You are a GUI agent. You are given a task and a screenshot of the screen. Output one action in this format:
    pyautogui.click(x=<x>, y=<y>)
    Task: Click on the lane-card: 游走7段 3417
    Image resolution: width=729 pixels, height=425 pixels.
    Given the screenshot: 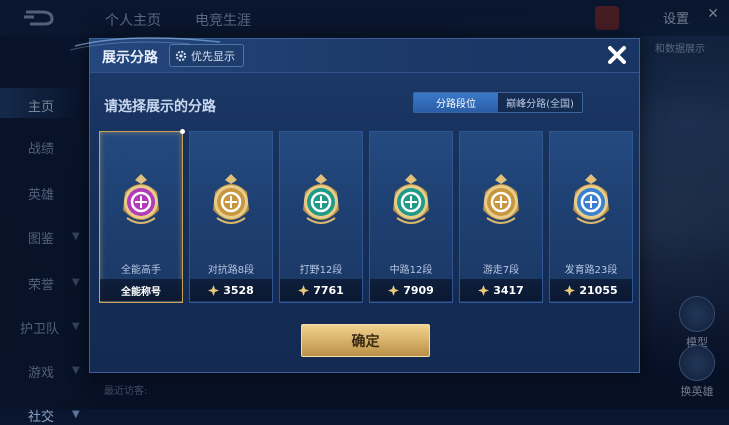 What is the action you would take?
    pyautogui.click(x=501, y=217)
    